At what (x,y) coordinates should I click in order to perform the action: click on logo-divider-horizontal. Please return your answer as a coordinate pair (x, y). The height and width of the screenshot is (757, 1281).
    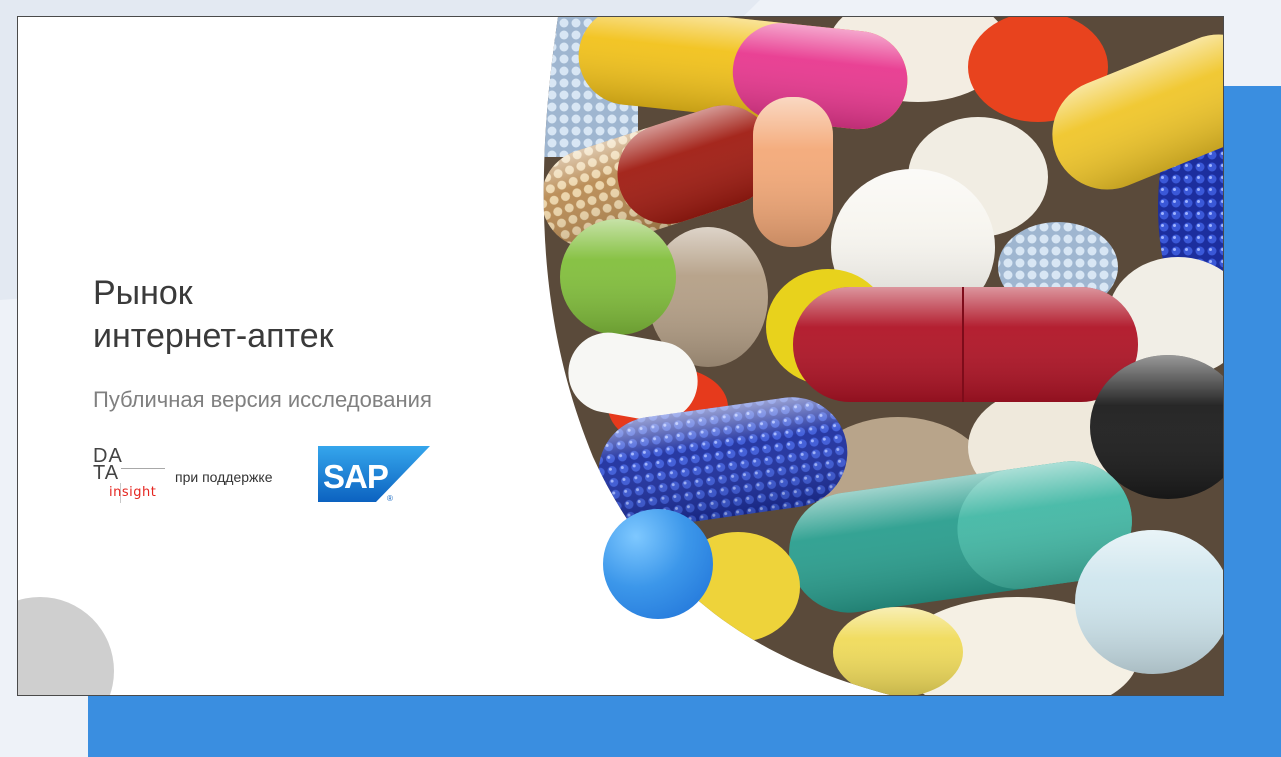
    Looking at the image, I should click on (143, 468).